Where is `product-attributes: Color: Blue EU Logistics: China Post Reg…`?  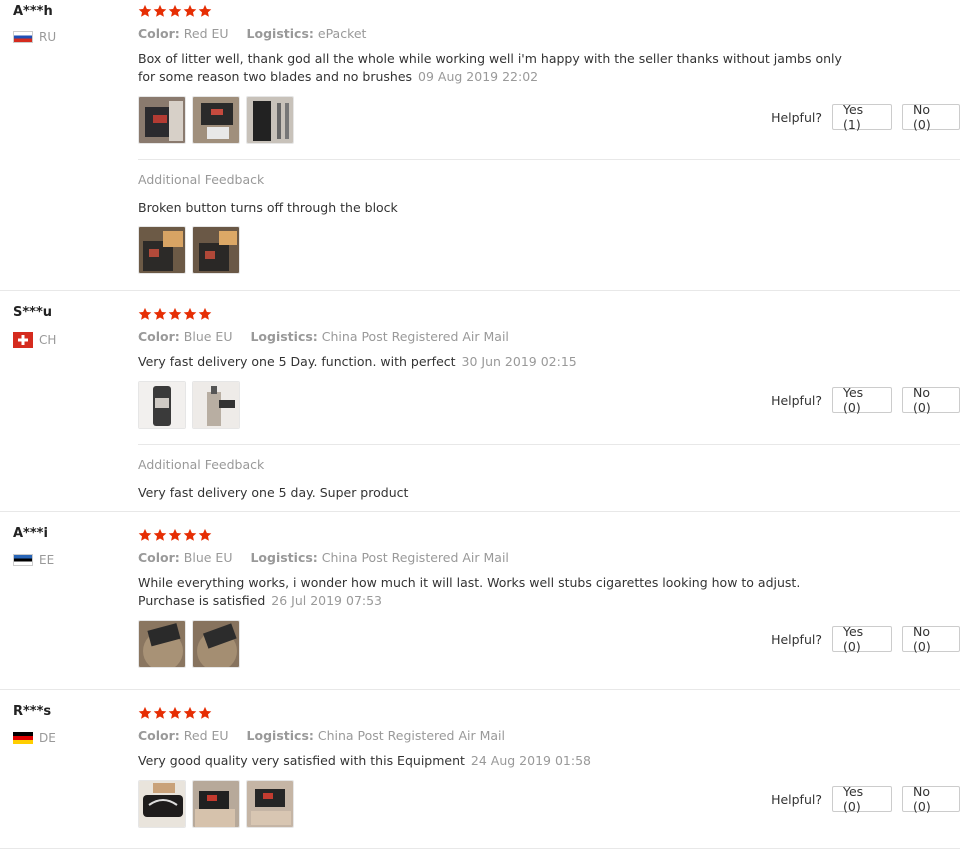
product-attributes: Color: Blue EU Logistics: China Post Reg… is located at coordinates (323, 558).